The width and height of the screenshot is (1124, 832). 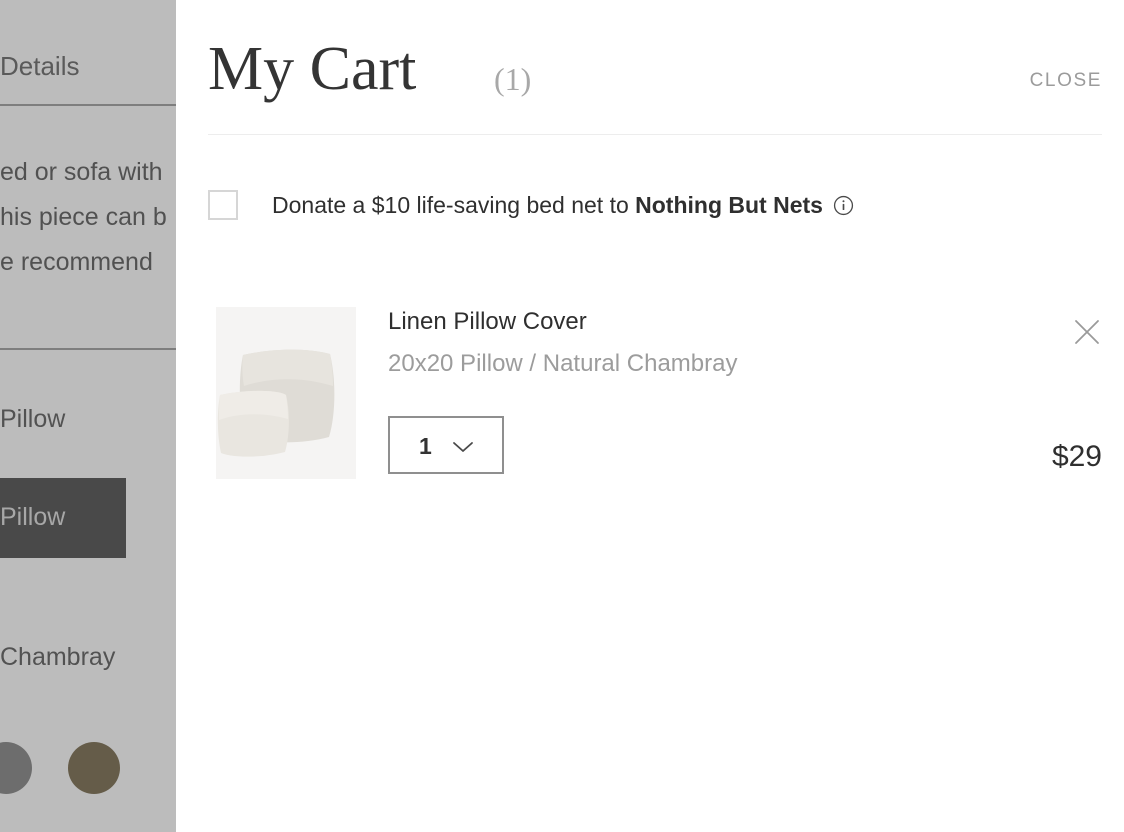 I want to click on quantity-select: 1, so click(x=446, y=445).